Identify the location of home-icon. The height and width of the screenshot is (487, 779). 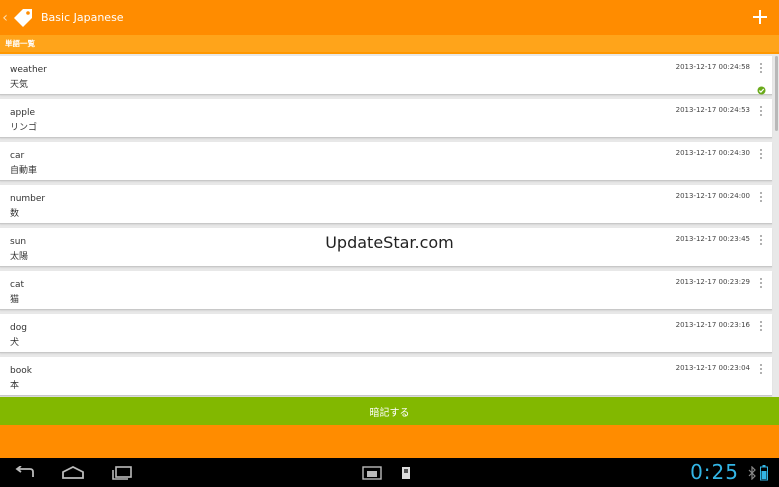
(73, 473).